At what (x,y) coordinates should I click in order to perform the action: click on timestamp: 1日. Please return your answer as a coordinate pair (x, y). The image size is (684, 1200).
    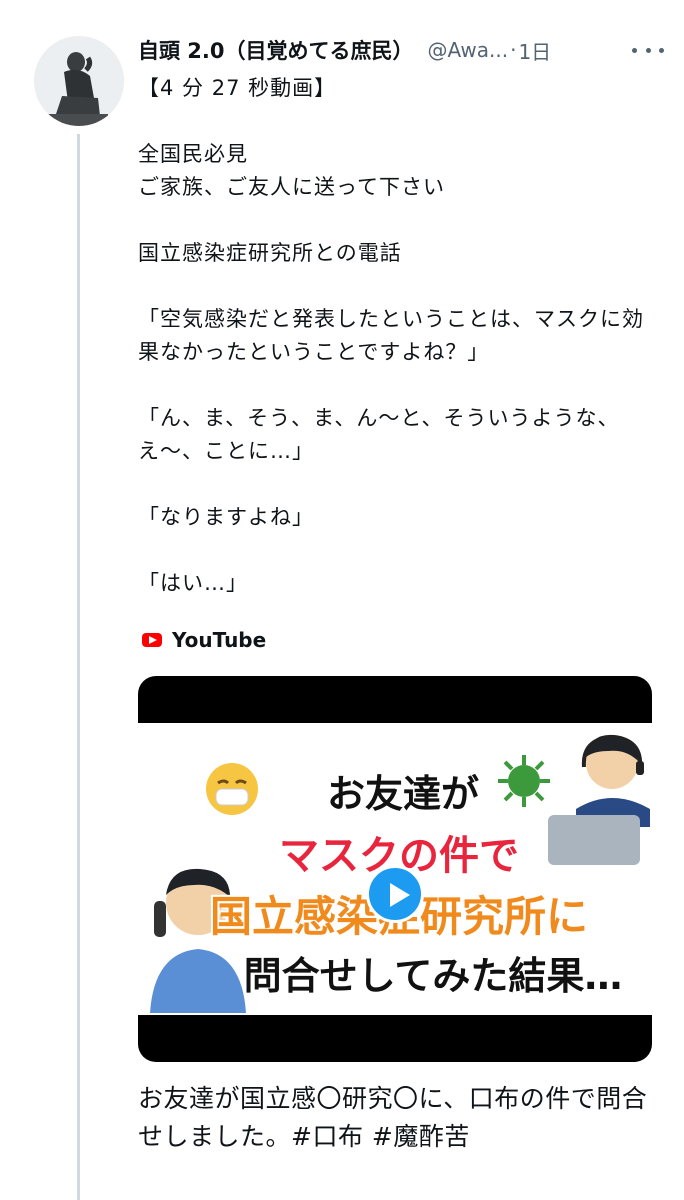
    Looking at the image, I should click on (534, 50).